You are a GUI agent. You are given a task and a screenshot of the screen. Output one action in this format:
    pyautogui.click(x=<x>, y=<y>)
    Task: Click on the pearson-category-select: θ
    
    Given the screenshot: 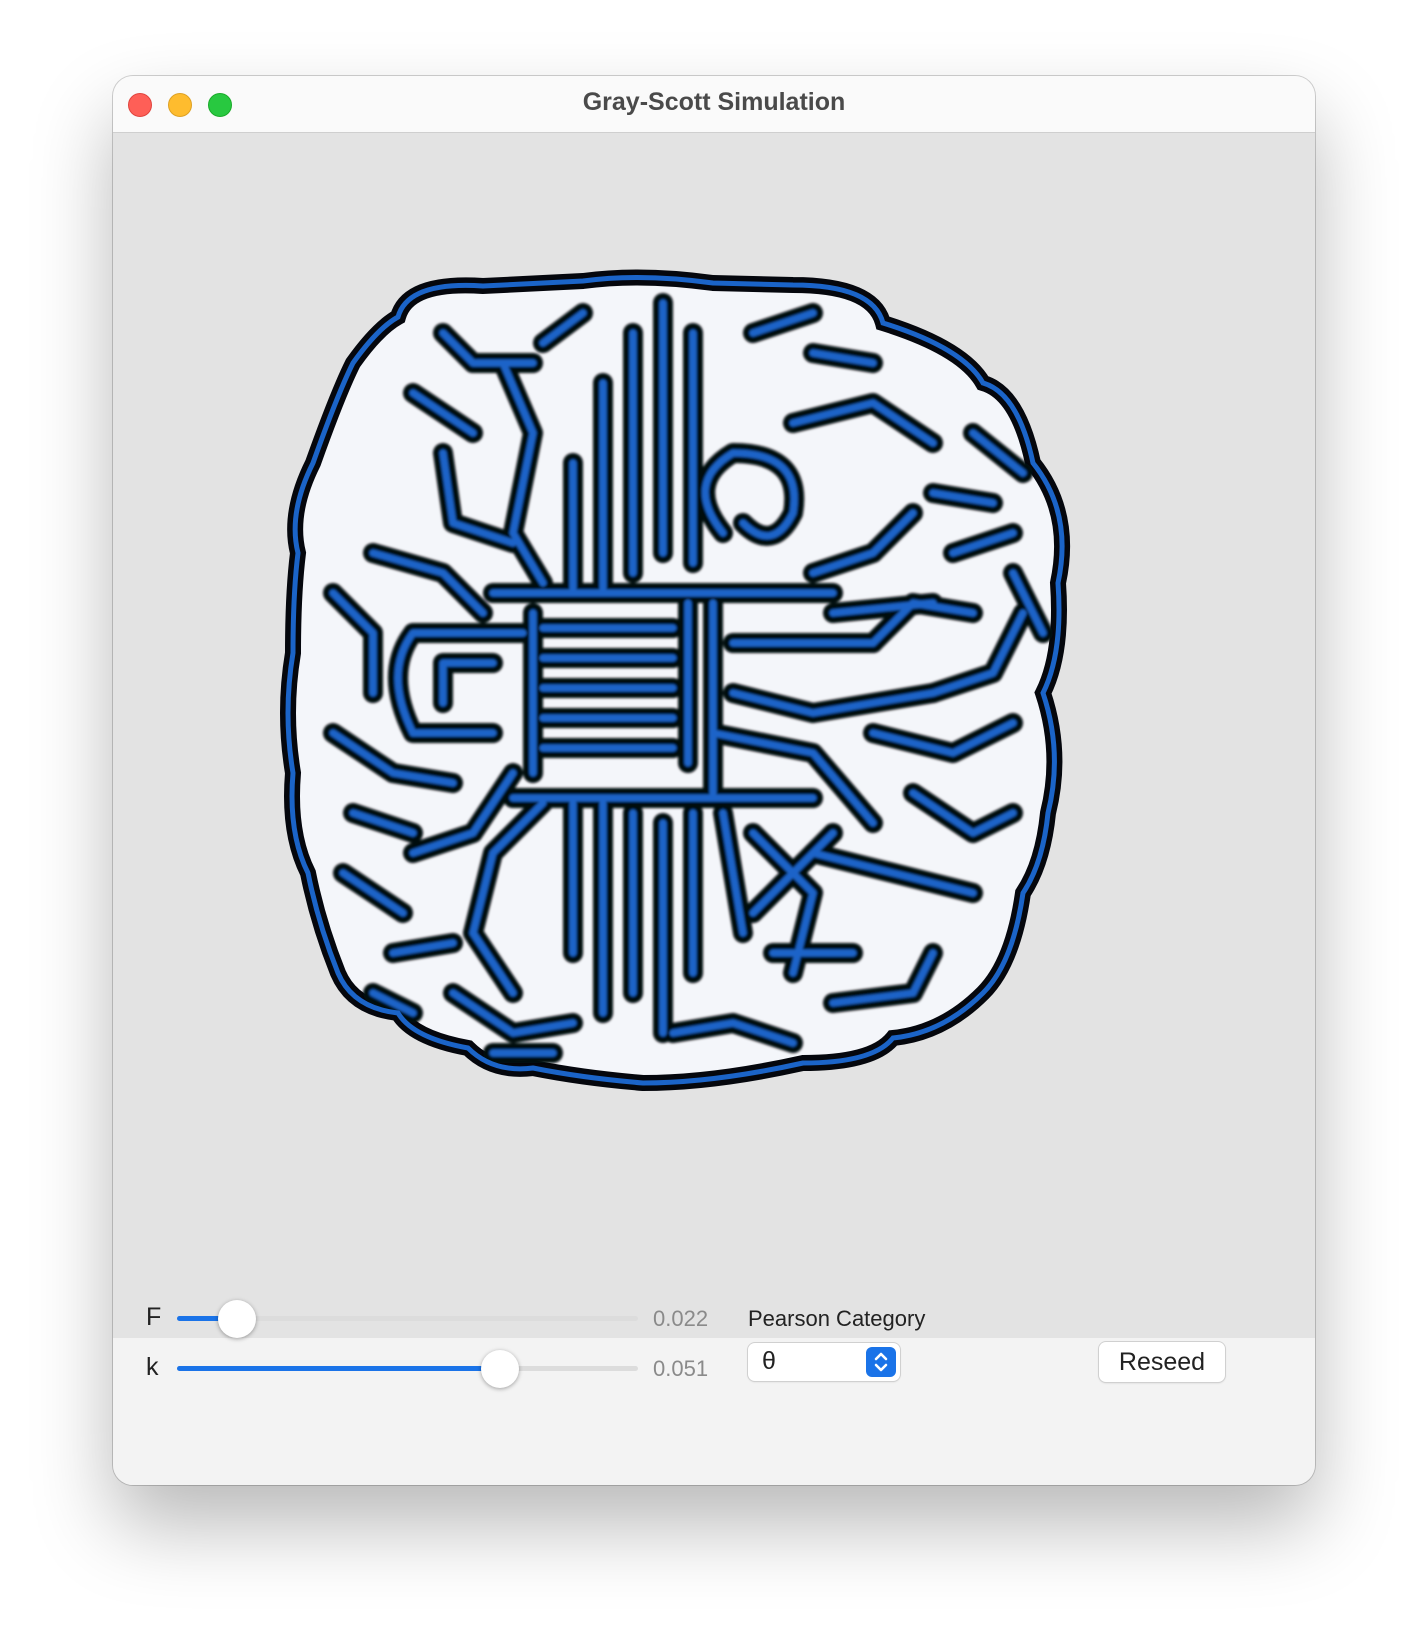 What is the action you would take?
    pyautogui.click(x=824, y=1362)
    